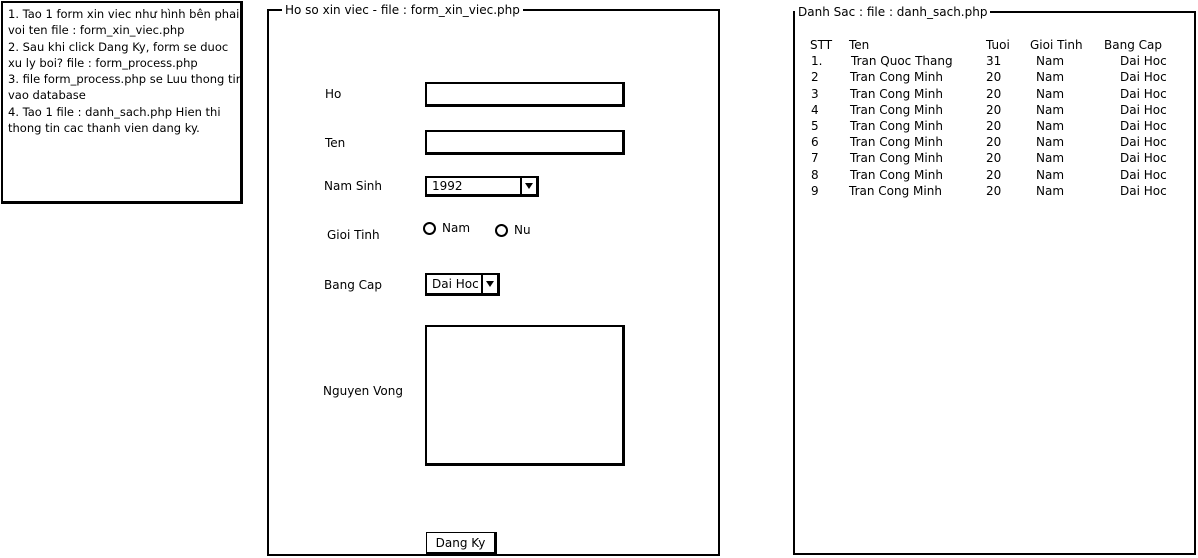 This screenshot has width=1198, height=558. What do you see at coordinates (893, 12) in the screenshot?
I see `list-title: Danh Sac : file : danh_sach.php` at bounding box center [893, 12].